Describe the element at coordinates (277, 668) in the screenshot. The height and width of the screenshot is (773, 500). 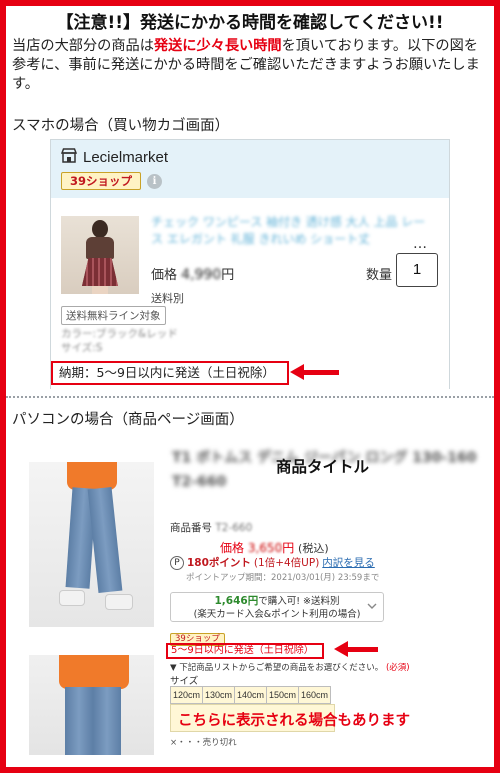
I see `note-text: ▼ 下記商品リストからご希望の商品をお選びください。` at that location.